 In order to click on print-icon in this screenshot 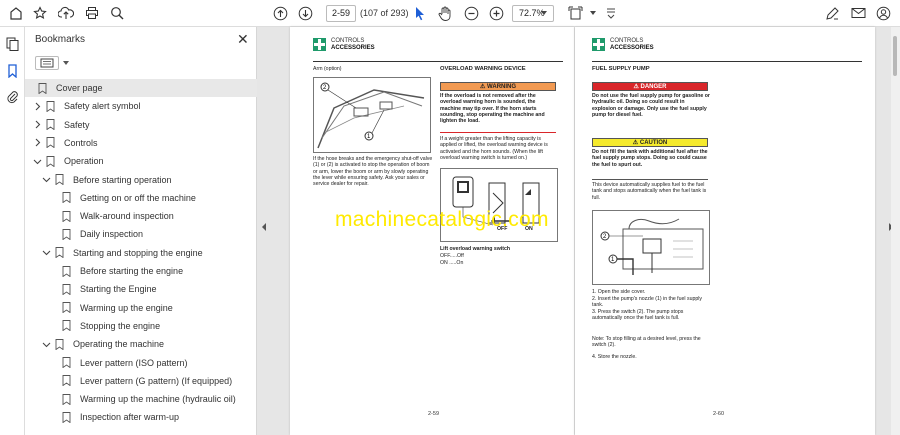, I will do `click(92, 13)`.